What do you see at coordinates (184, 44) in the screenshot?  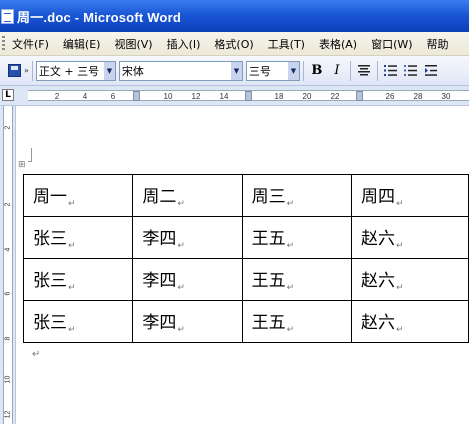 I see `menu-insert: 插入(I)` at bounding box center [184, 44].